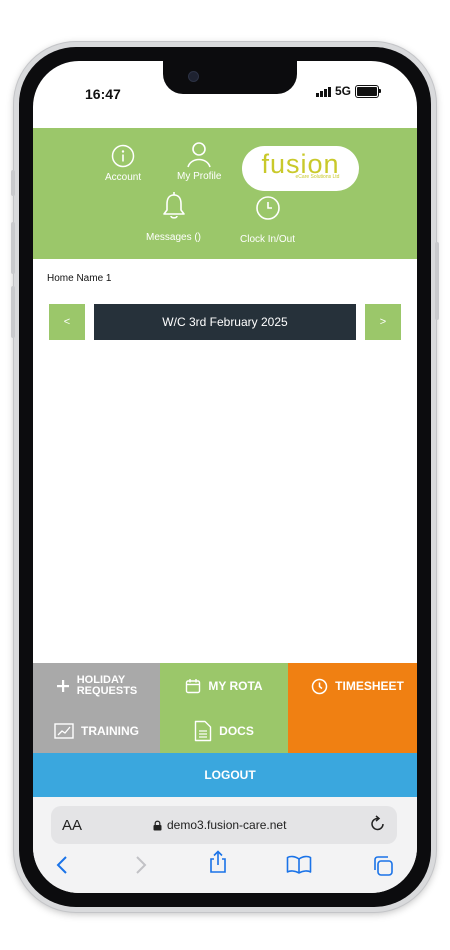 The image size is (450, 950). Describe the element at coordinates (230, 77) in the screenshot. I see `notch` at that location.